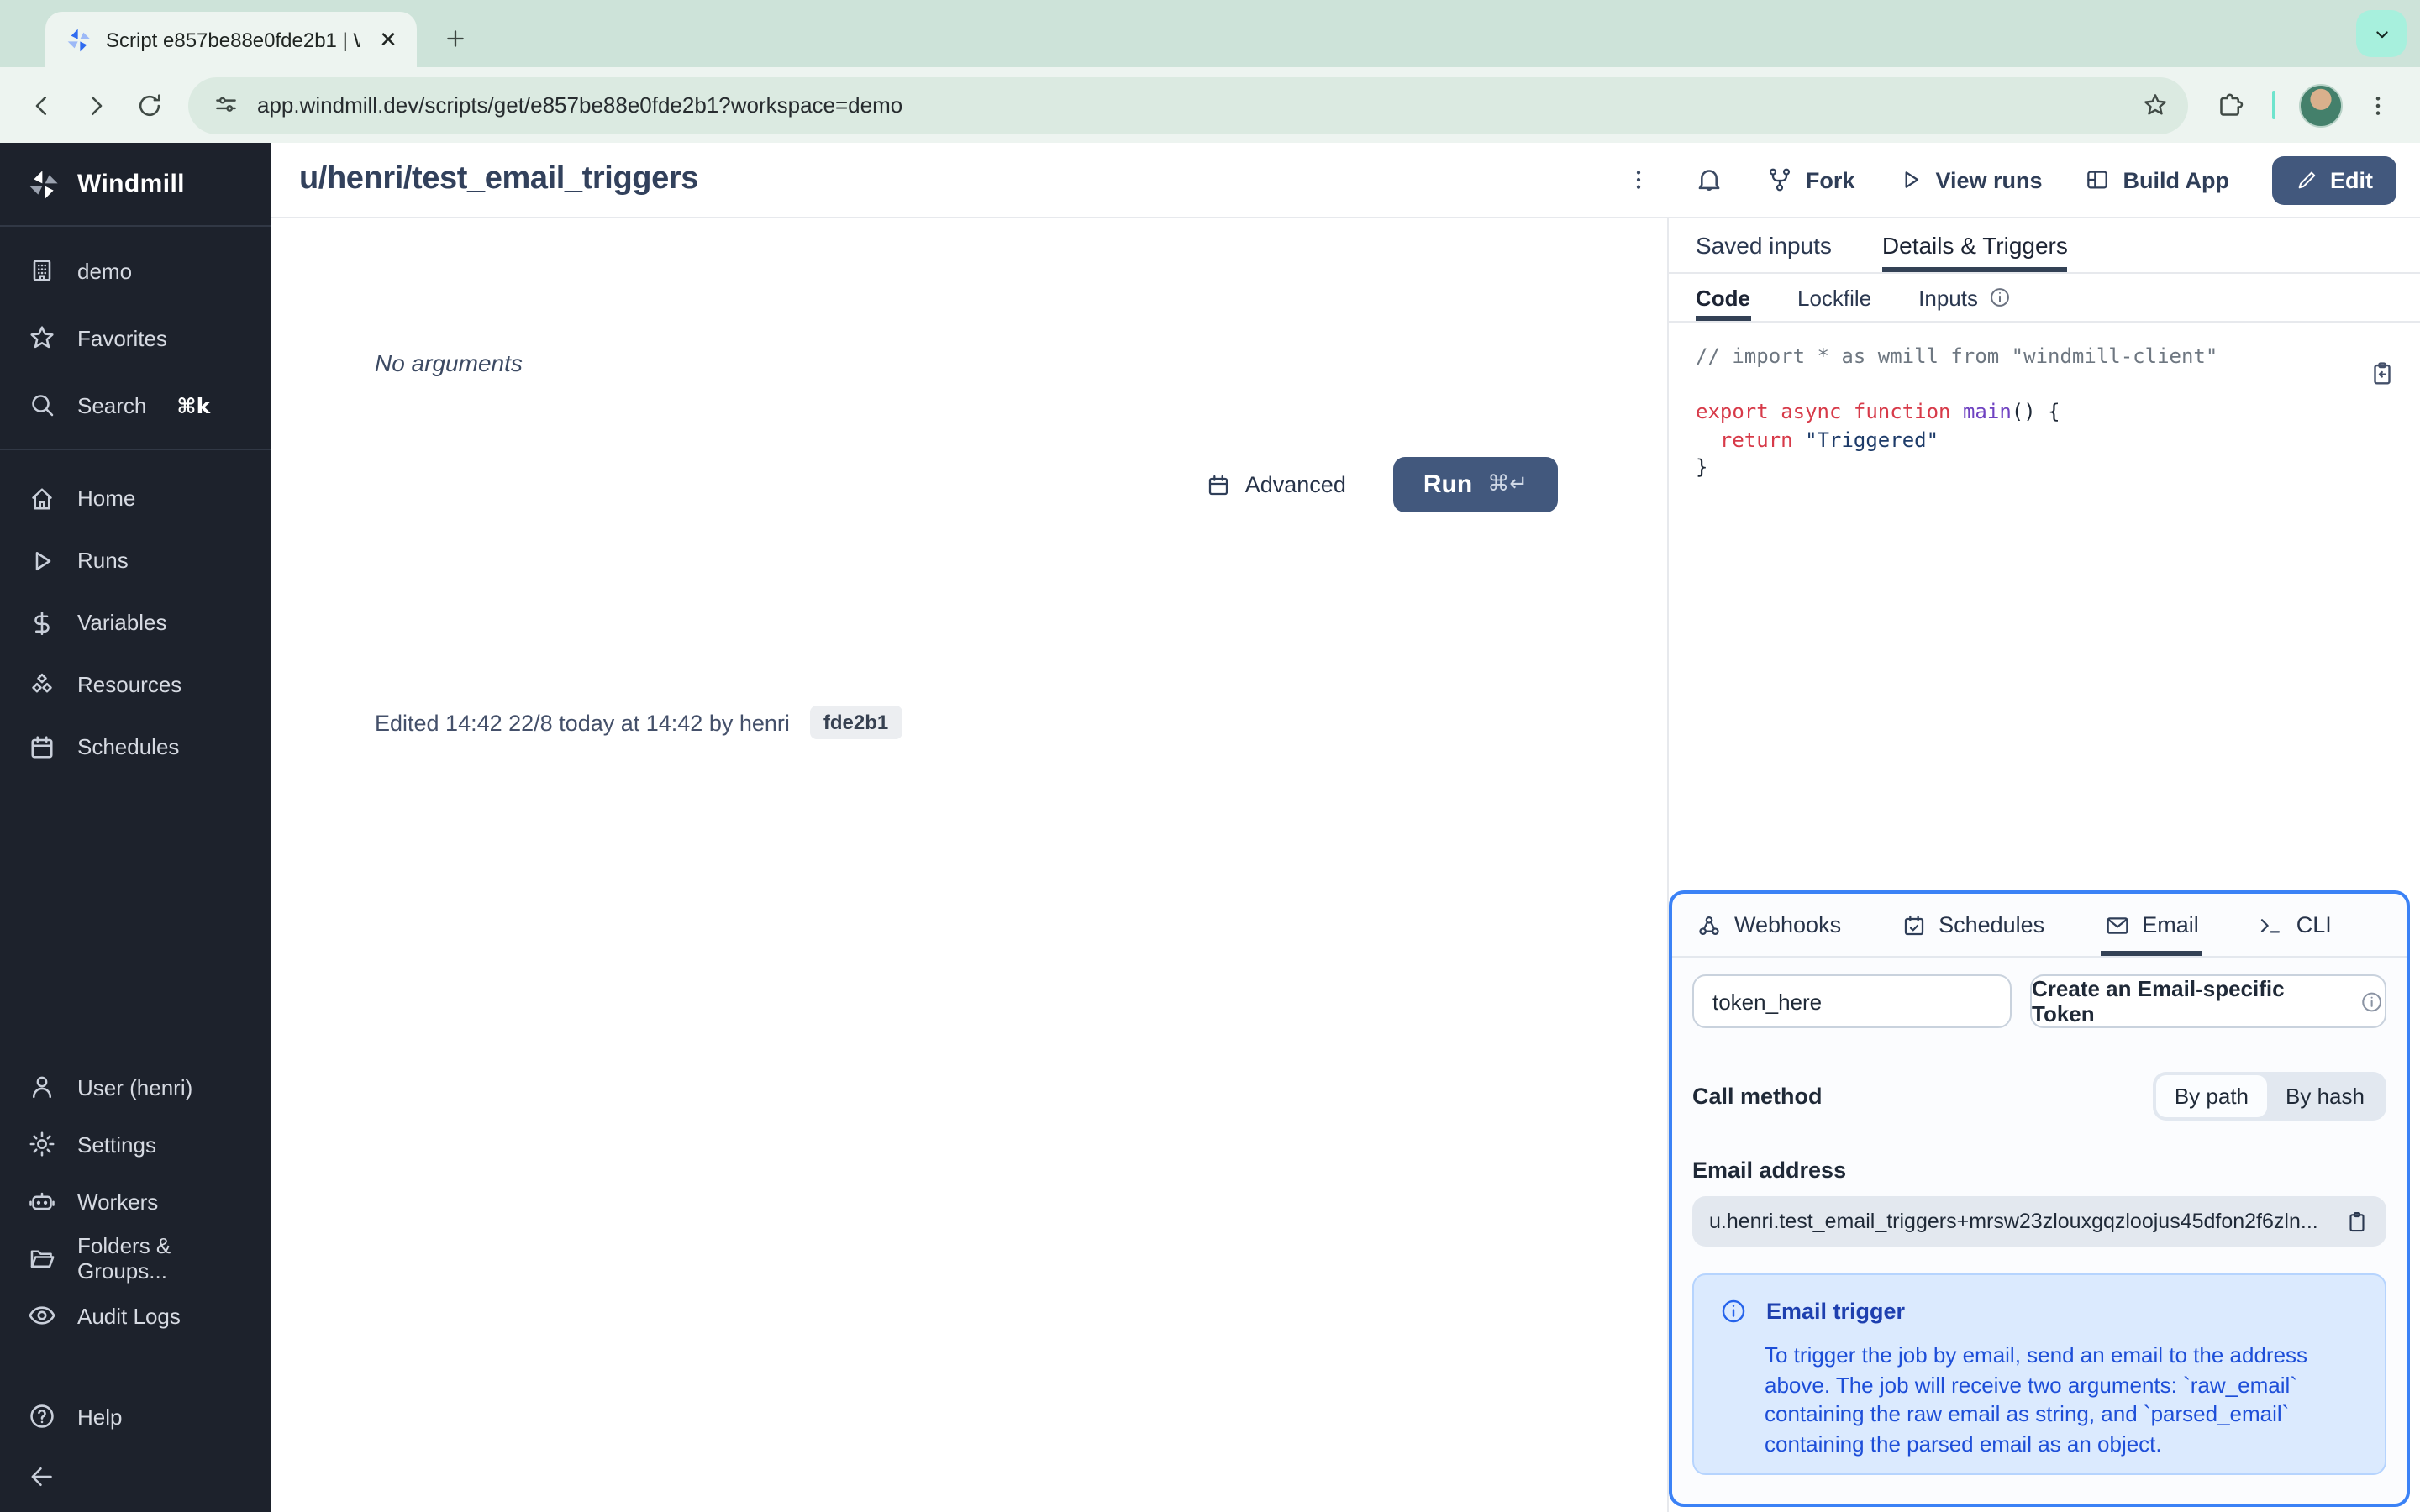 The width and height of the screenshot is (2420, 1512). What do you see at coordinates (1992, 924) in the screenshot?
I see `trigger-tab-label: Schedules` at bounding box center [1992, 924].